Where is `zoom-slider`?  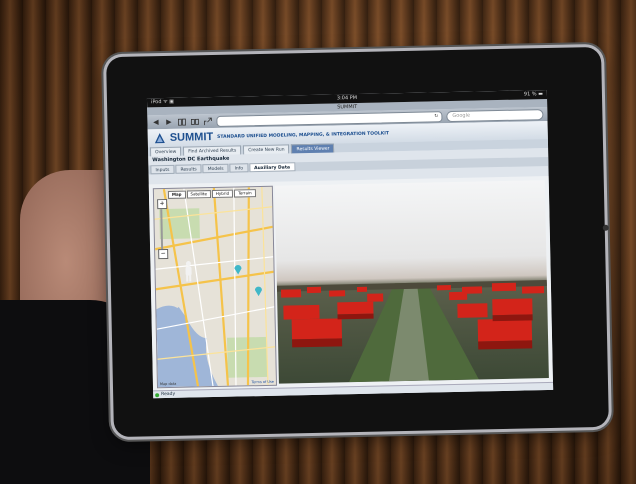
zoom-slider is located at coordinates (162, 229).